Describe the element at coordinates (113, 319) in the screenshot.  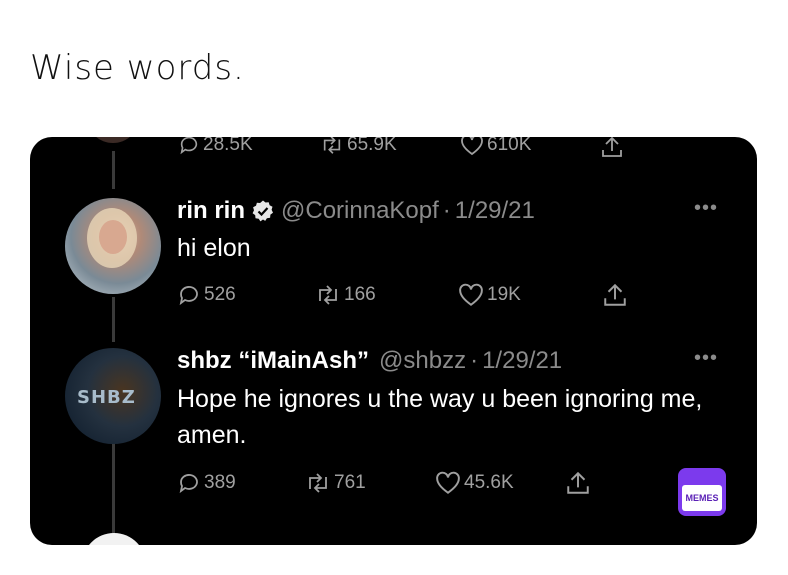
I see `thread-line-middle` at that location.